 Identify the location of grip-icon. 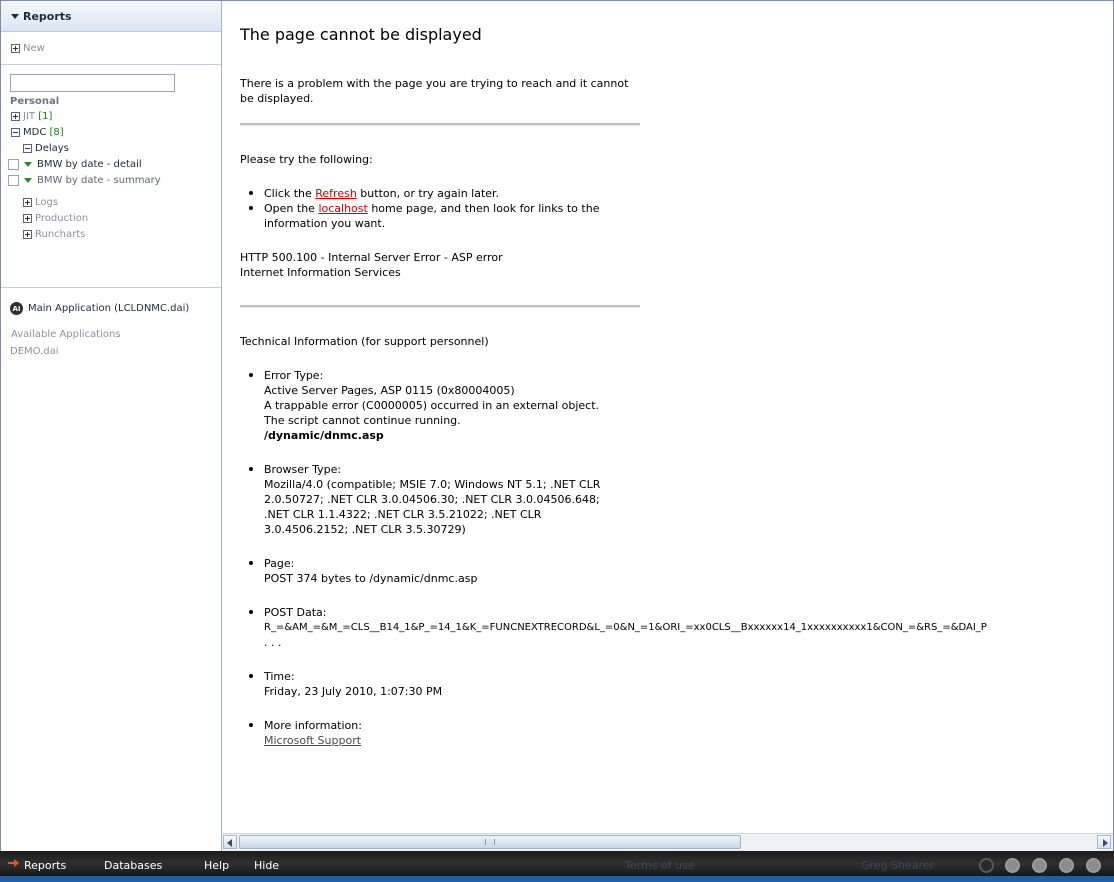
(490, 842).